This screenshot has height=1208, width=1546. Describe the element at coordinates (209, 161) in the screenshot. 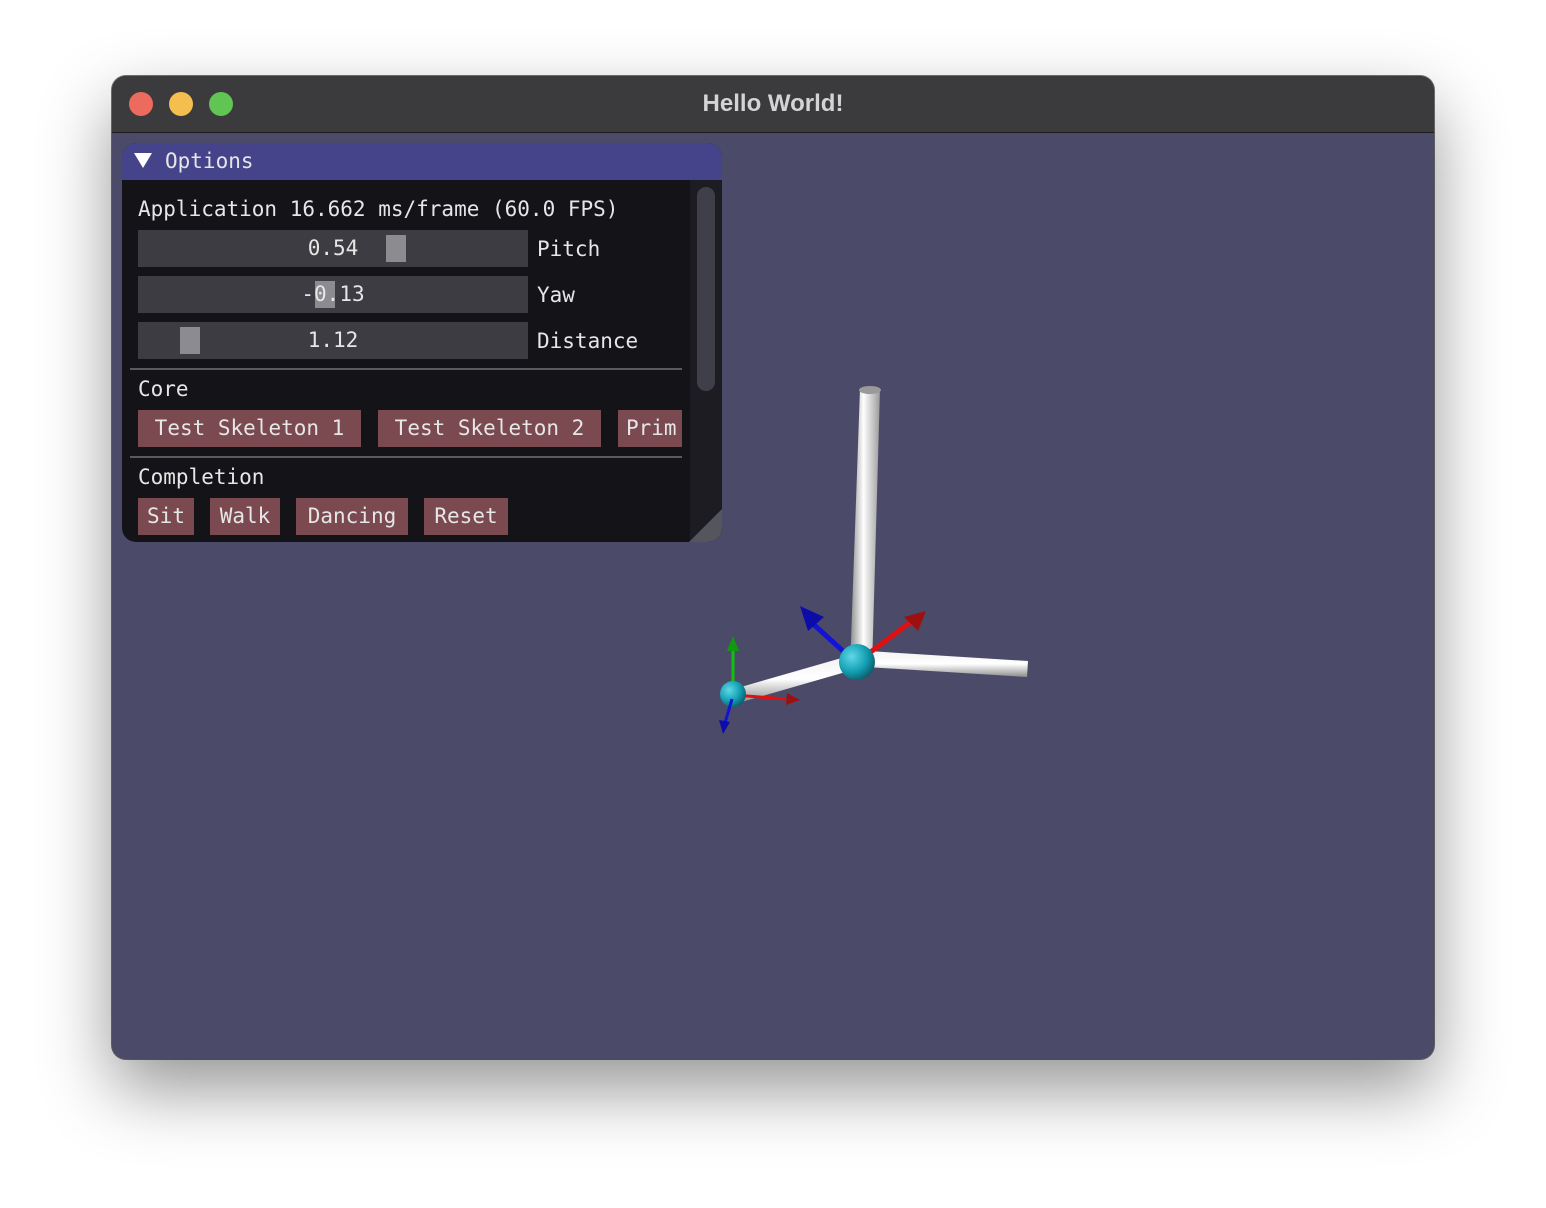

I see `options-title: Options` at that location.